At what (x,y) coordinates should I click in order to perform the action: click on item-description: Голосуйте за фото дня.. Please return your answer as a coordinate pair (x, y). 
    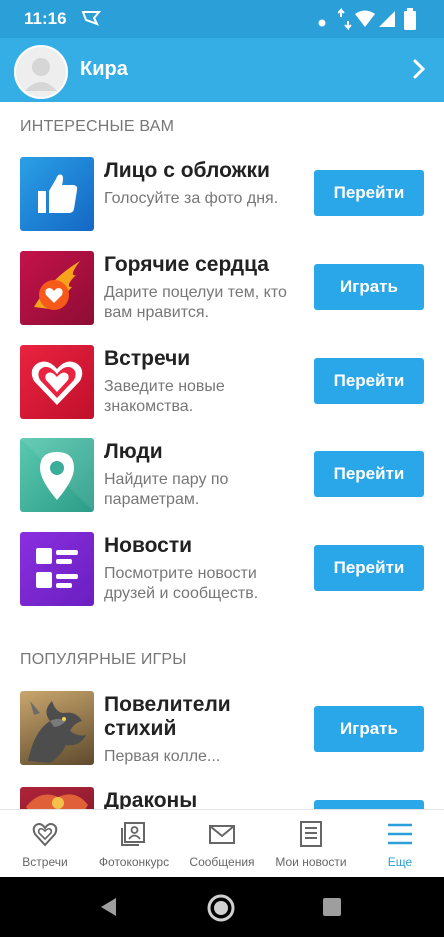
    Looking at the image, I should click on (191, 198).